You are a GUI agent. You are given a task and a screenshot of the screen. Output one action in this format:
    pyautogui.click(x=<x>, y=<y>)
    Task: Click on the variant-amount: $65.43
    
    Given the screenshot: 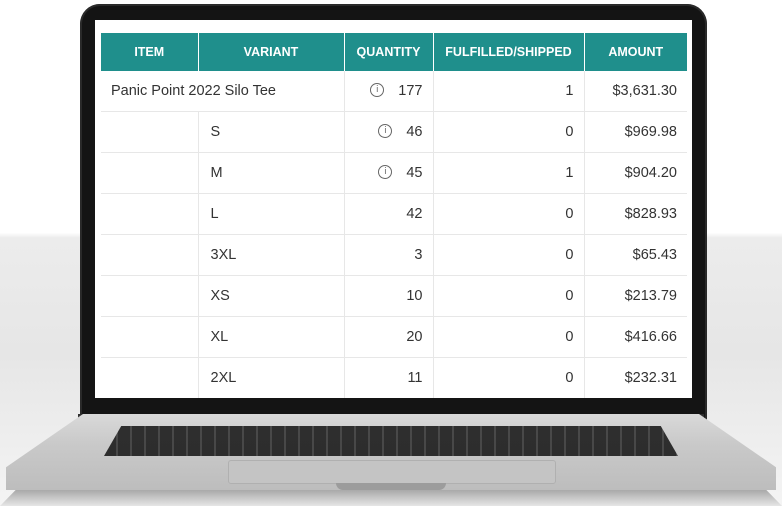 What is the action you would take?
    pyautogui.click(x=635, y=255)
    